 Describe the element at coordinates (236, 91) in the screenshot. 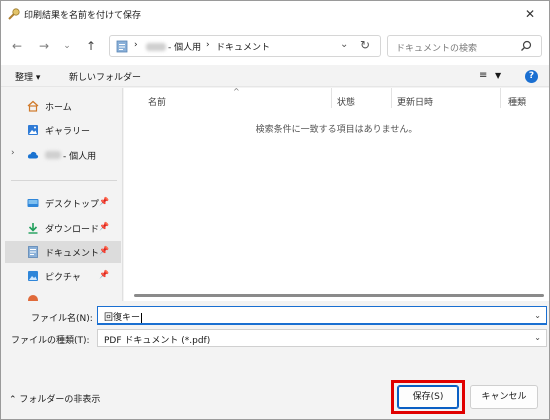

I see `sort-ascending-icon: ^` at that location.